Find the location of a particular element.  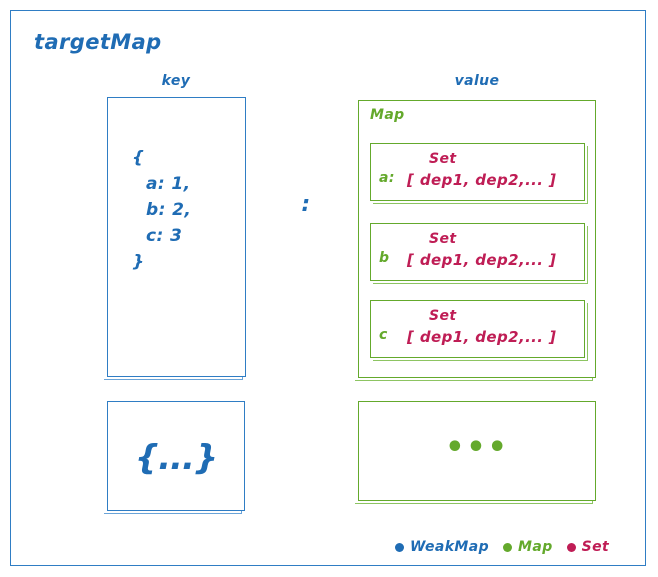

set-row: c Set [ dep1, dep2,... ] is located at coordinates (477, 329).